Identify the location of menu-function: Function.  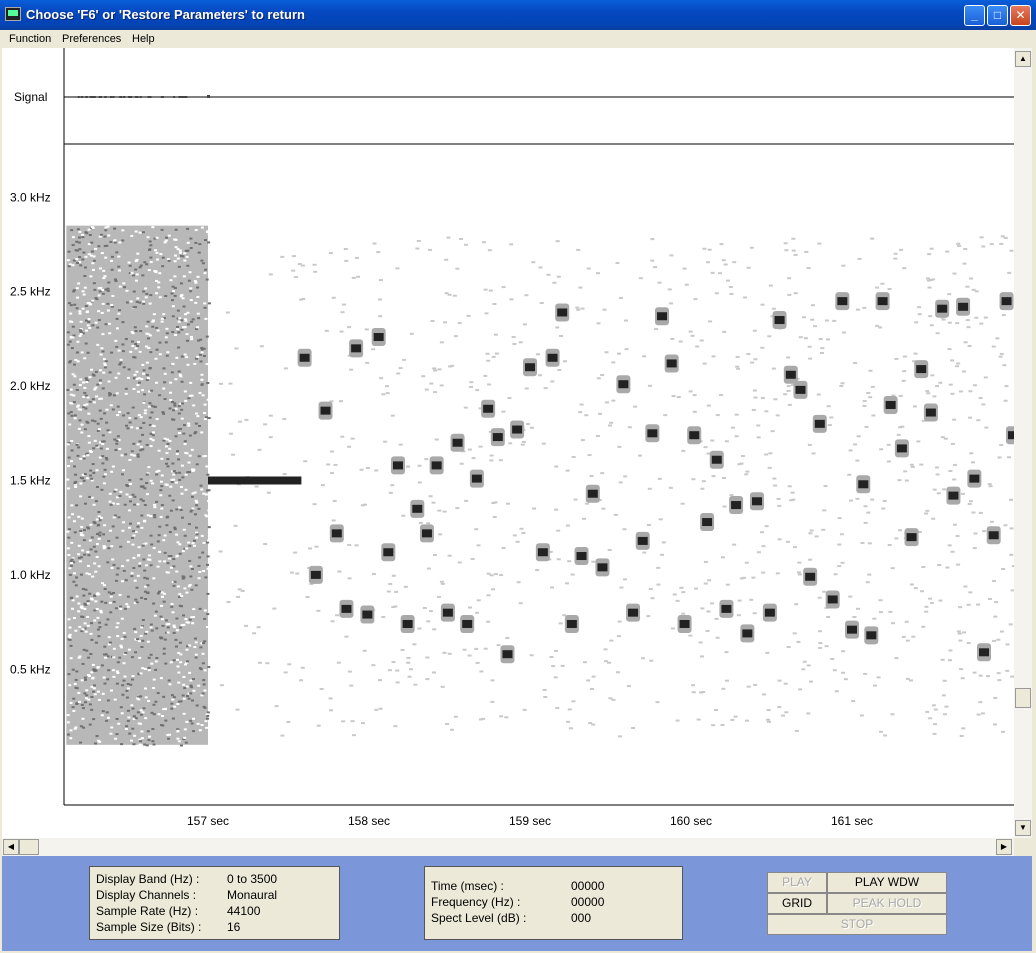
(30, 39).